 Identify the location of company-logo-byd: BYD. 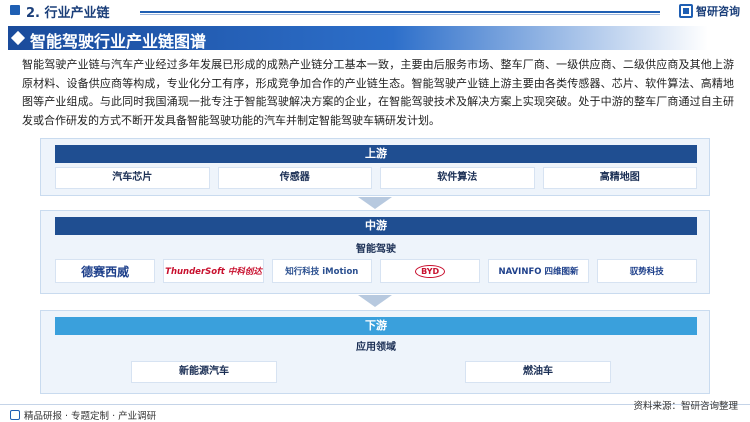
(430, 271).